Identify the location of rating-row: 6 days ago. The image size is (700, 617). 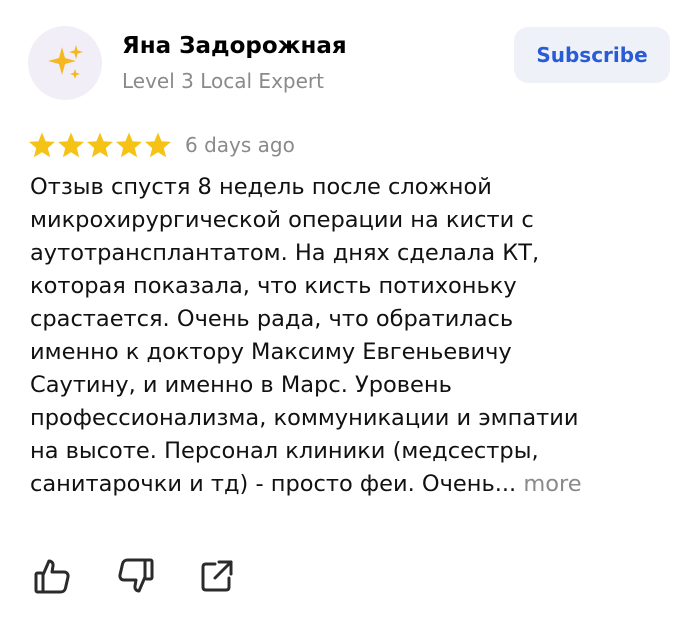
(161, 145).